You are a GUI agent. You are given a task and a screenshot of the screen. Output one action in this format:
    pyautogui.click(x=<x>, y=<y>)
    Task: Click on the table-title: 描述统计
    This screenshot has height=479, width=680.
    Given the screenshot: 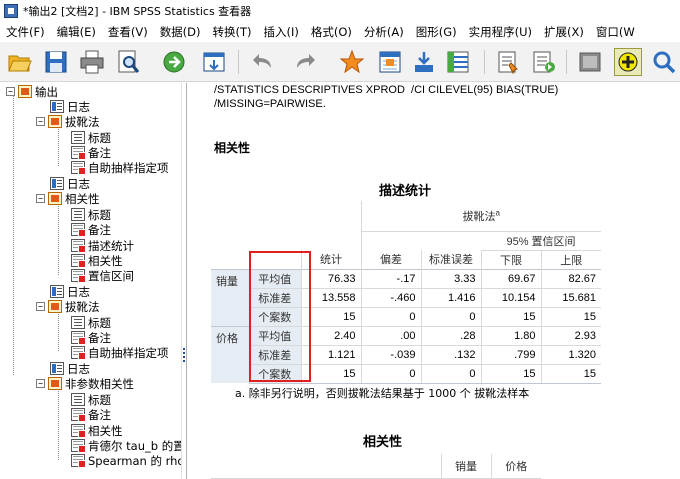 What is the action you would take?
    pyautogui.click(x=405, y=191)
    